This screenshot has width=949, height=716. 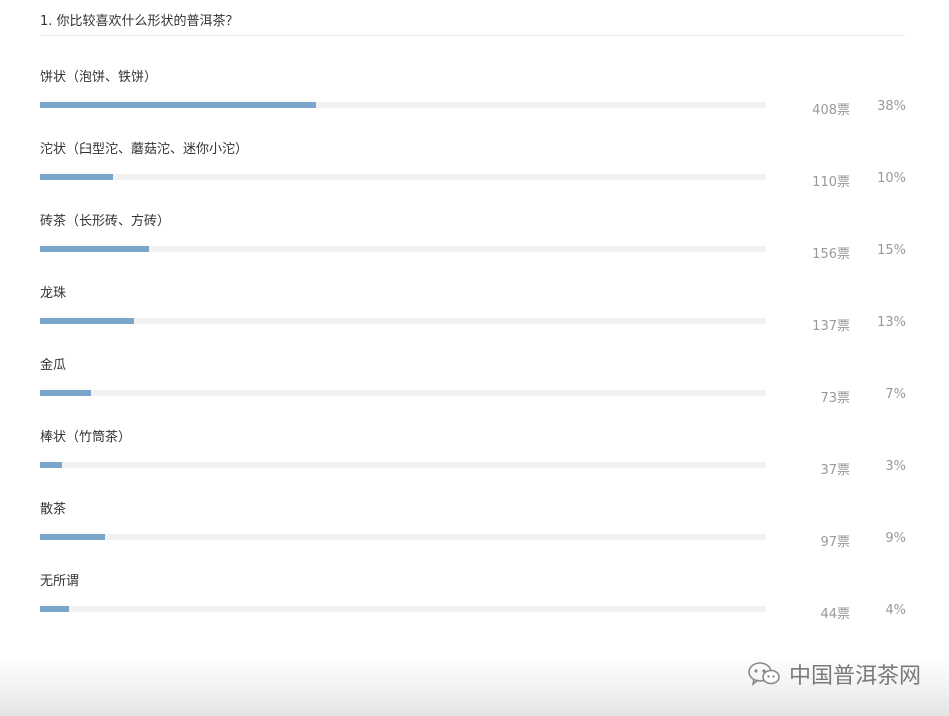 What do you see at coordinates (831, 326) in the screenshot?
I see `vote-count: 137票` at bounding box center [831, 326].